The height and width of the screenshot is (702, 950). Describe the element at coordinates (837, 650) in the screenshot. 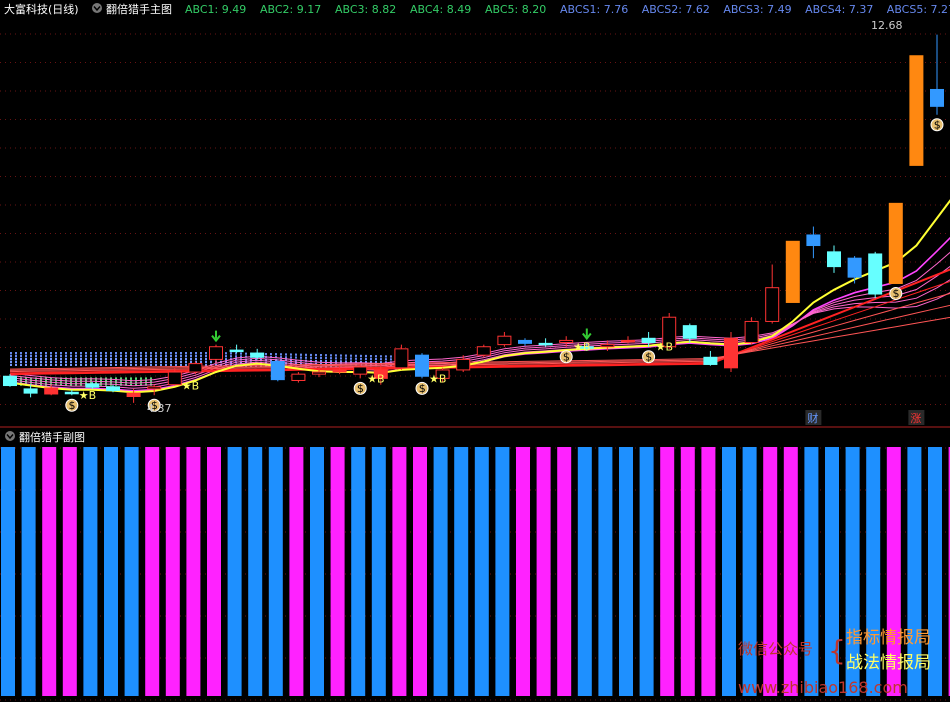

I see `watermark-brace: {` at that location.